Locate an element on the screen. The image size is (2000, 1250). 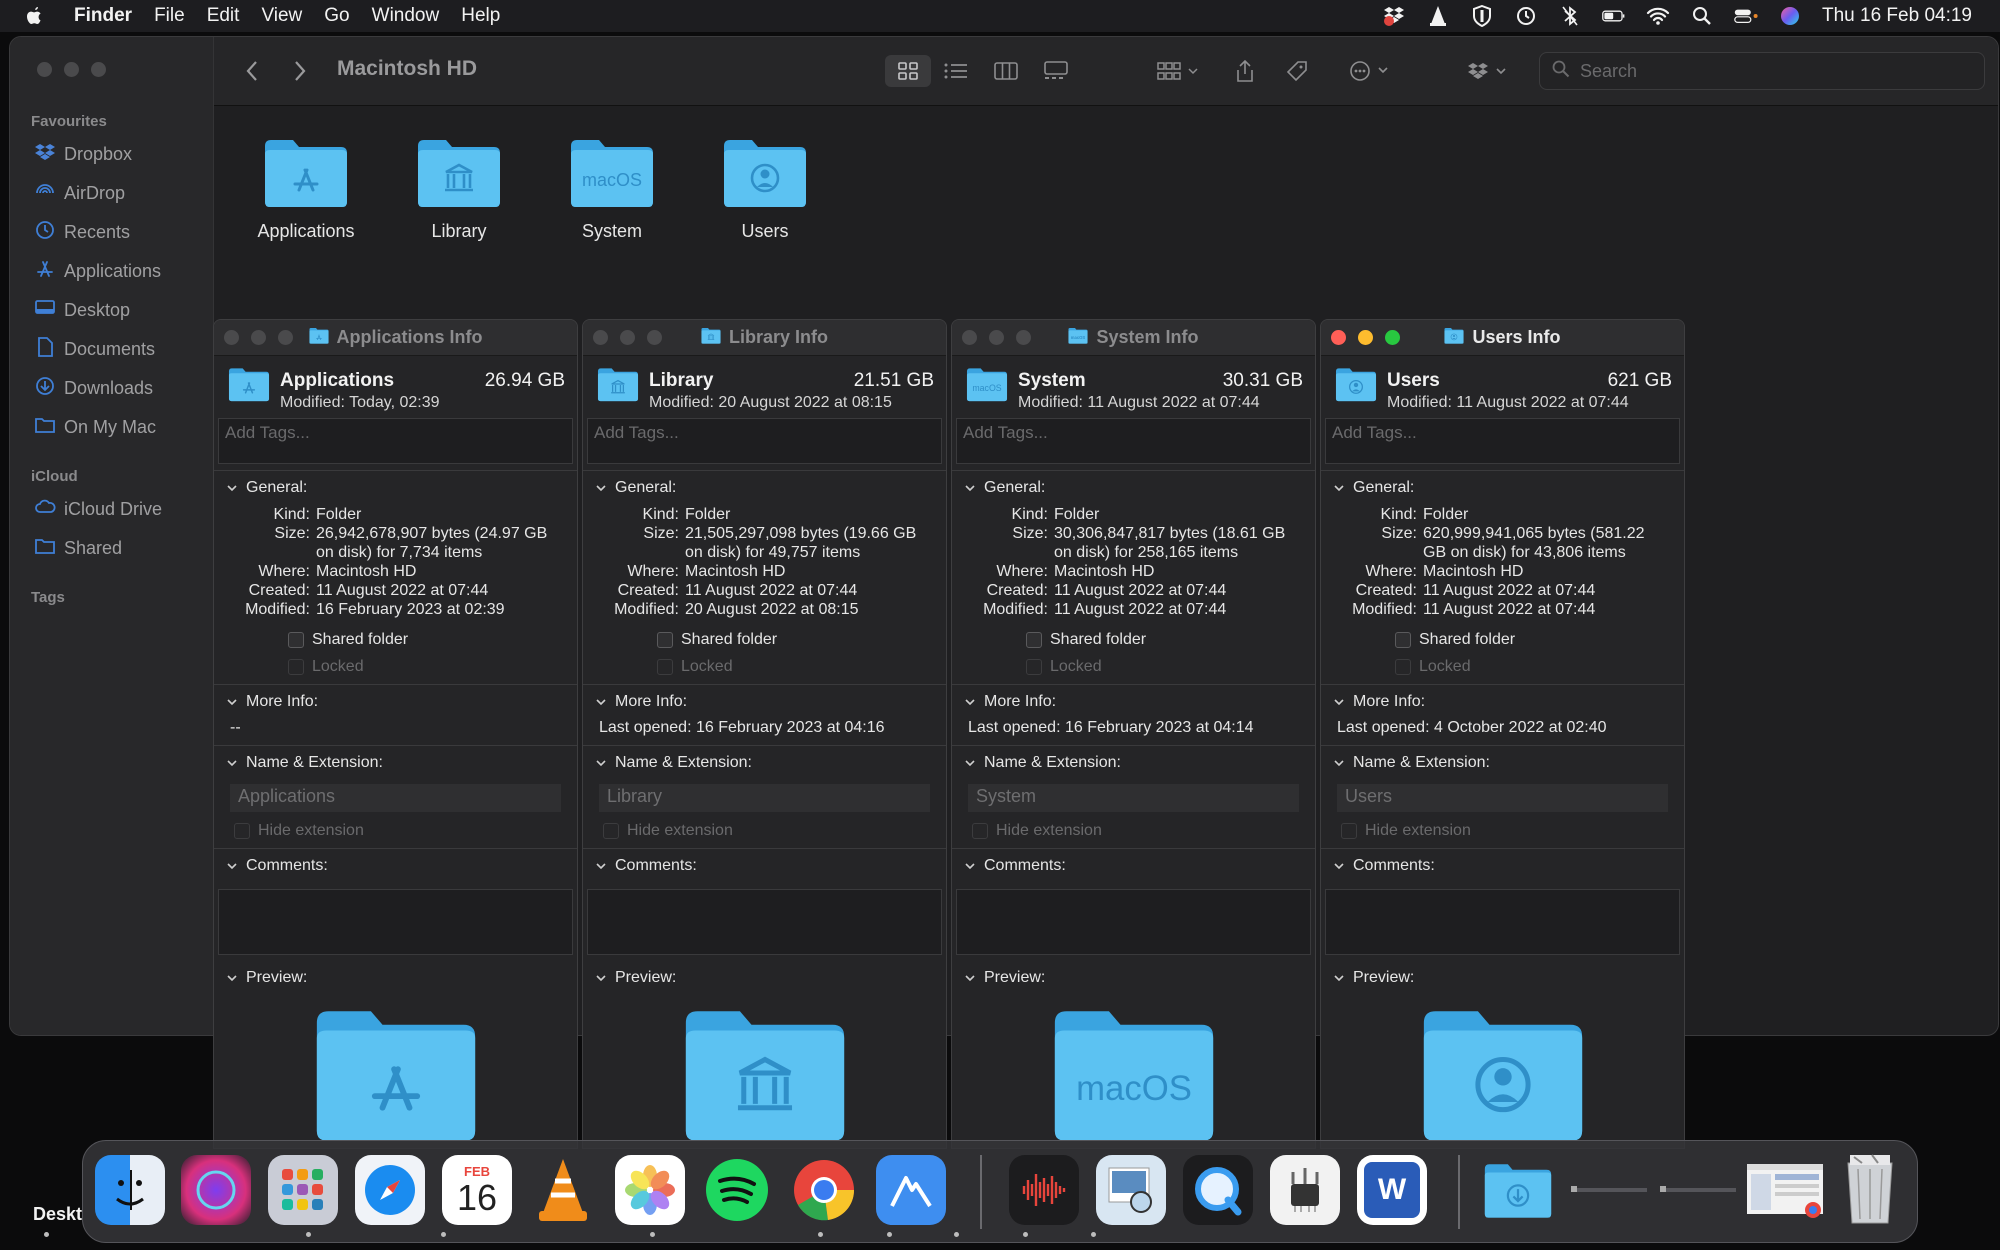
desktop-item-label: Deskt is located at coordinates (57, 1214).